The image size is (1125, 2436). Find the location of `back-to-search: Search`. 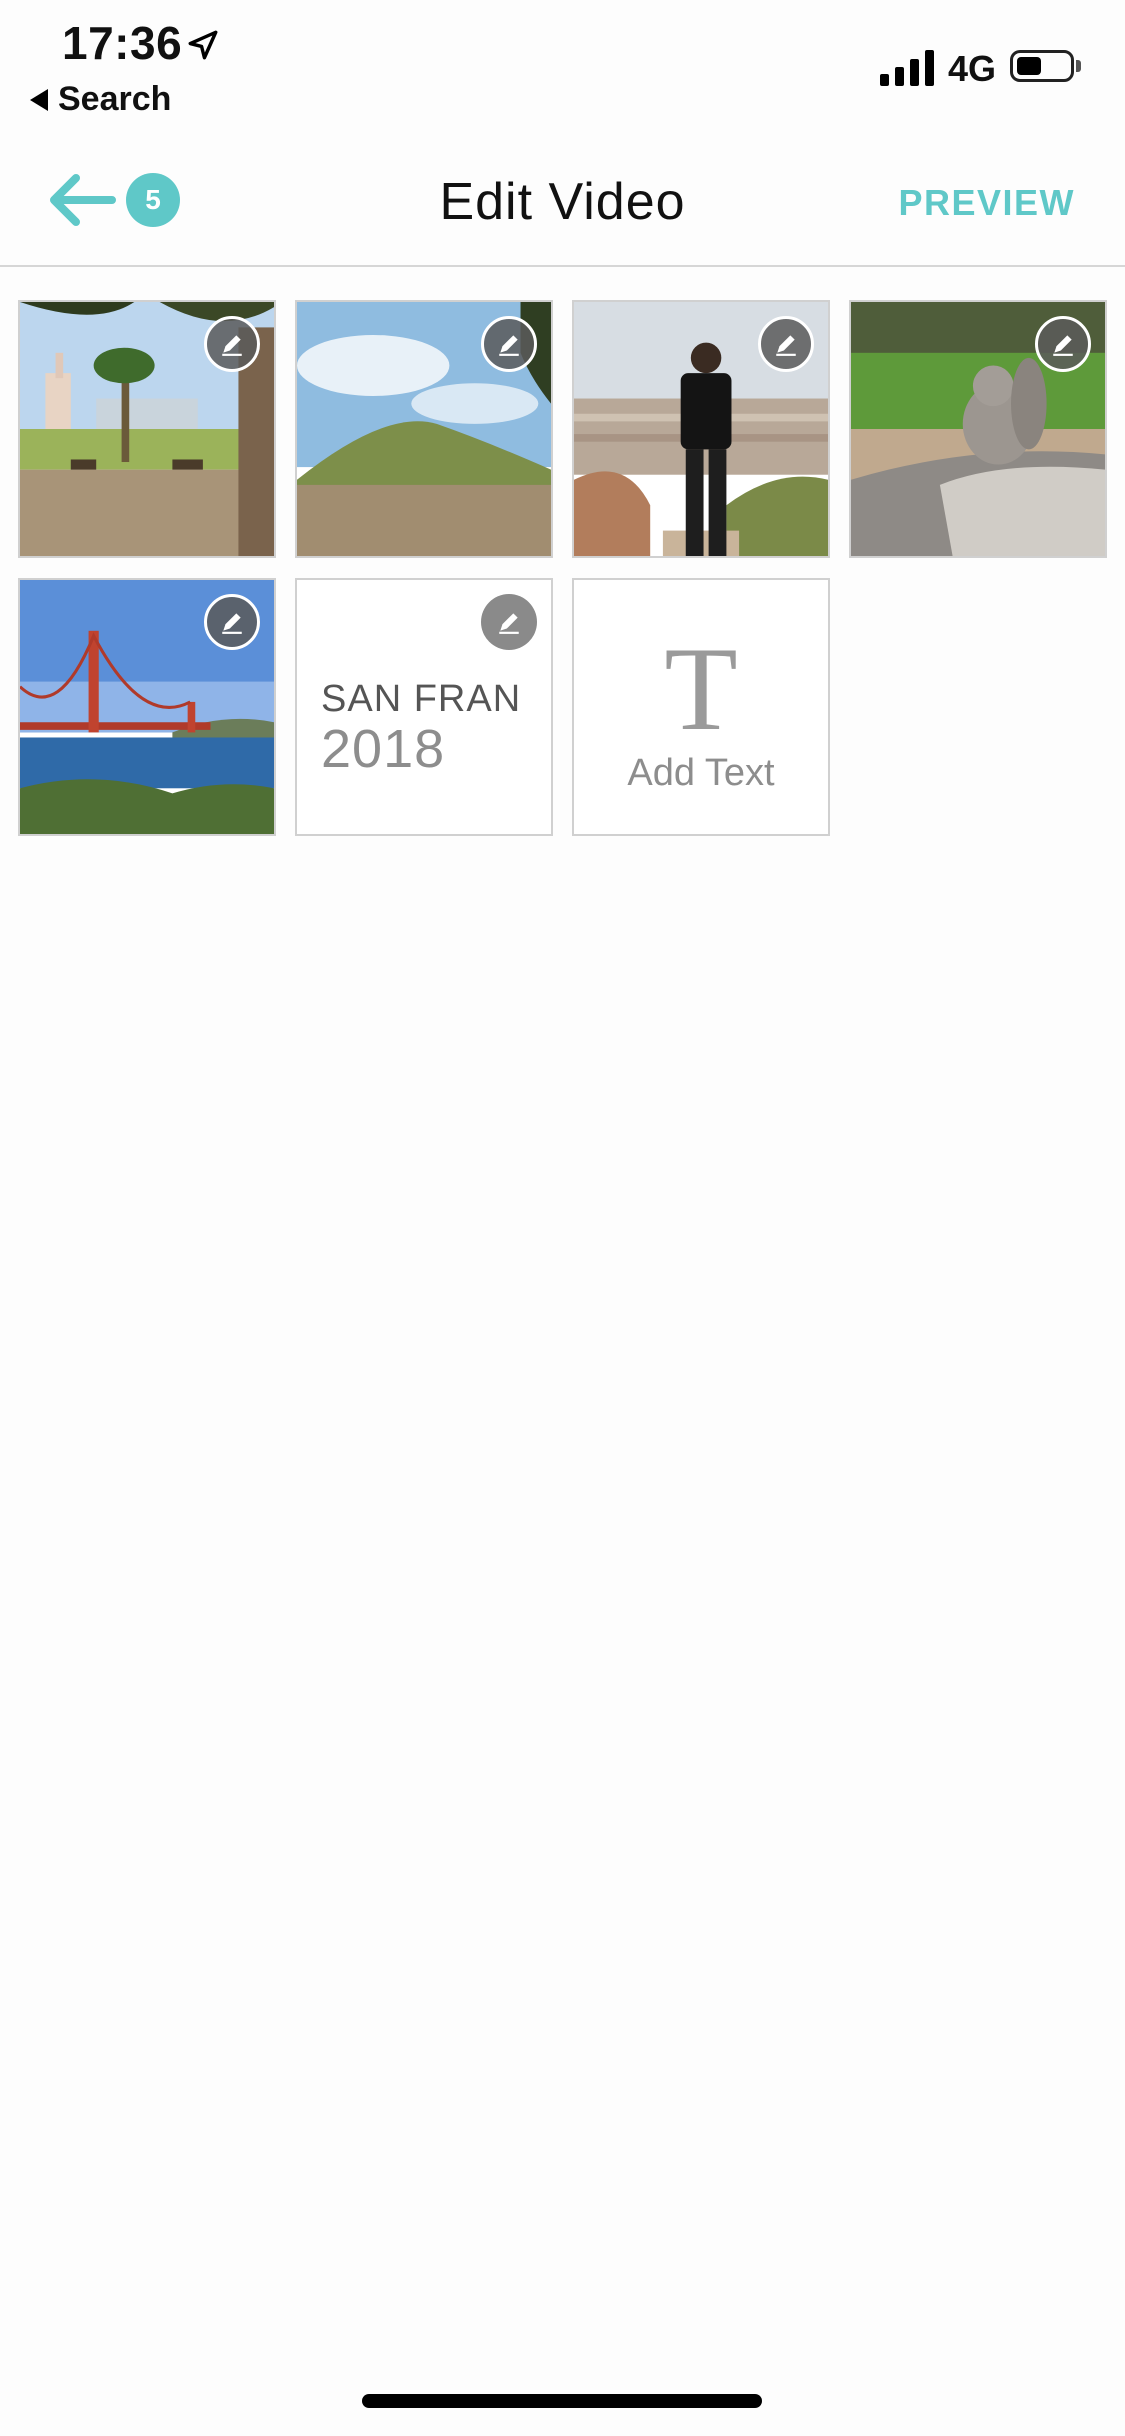

back-to-search: Search is located at coordinates (100, 99).